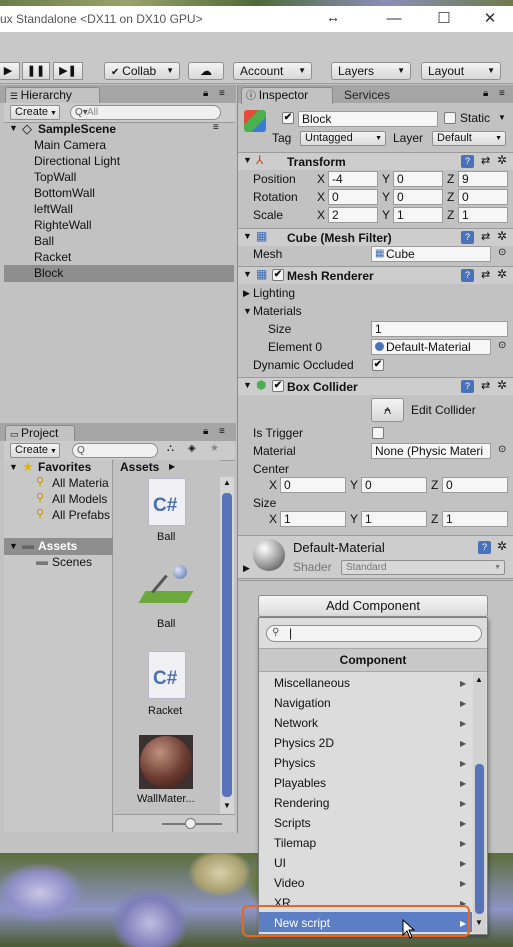 This screenshot has height=947, width=513. I want to click on position-x-field: -4, so click(353, 179).